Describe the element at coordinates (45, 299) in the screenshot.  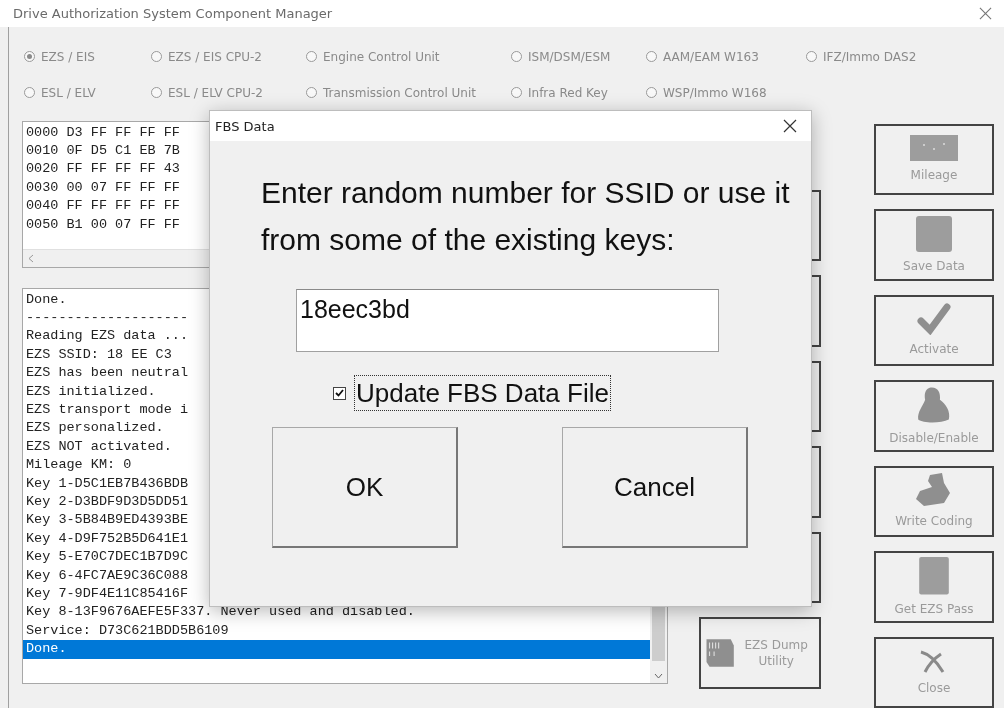
I see `log-line: Done.` at that location.